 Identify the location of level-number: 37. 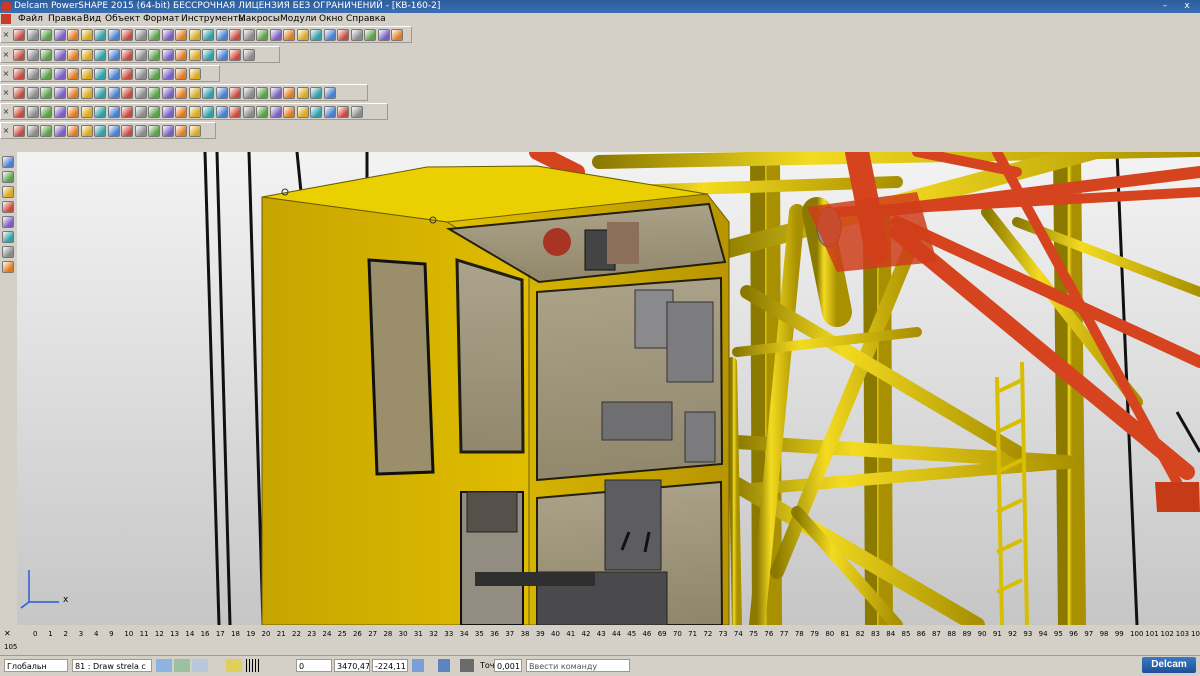
(509, 634).